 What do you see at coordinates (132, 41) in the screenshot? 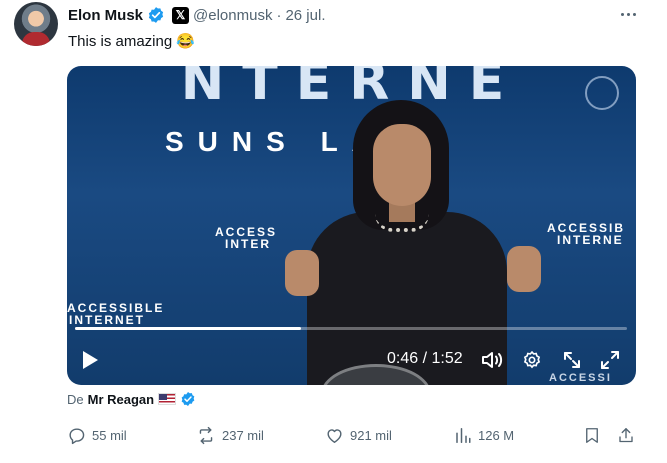
I see `tweet-text: This is amazing 😂` at bounding box center [132, 41].